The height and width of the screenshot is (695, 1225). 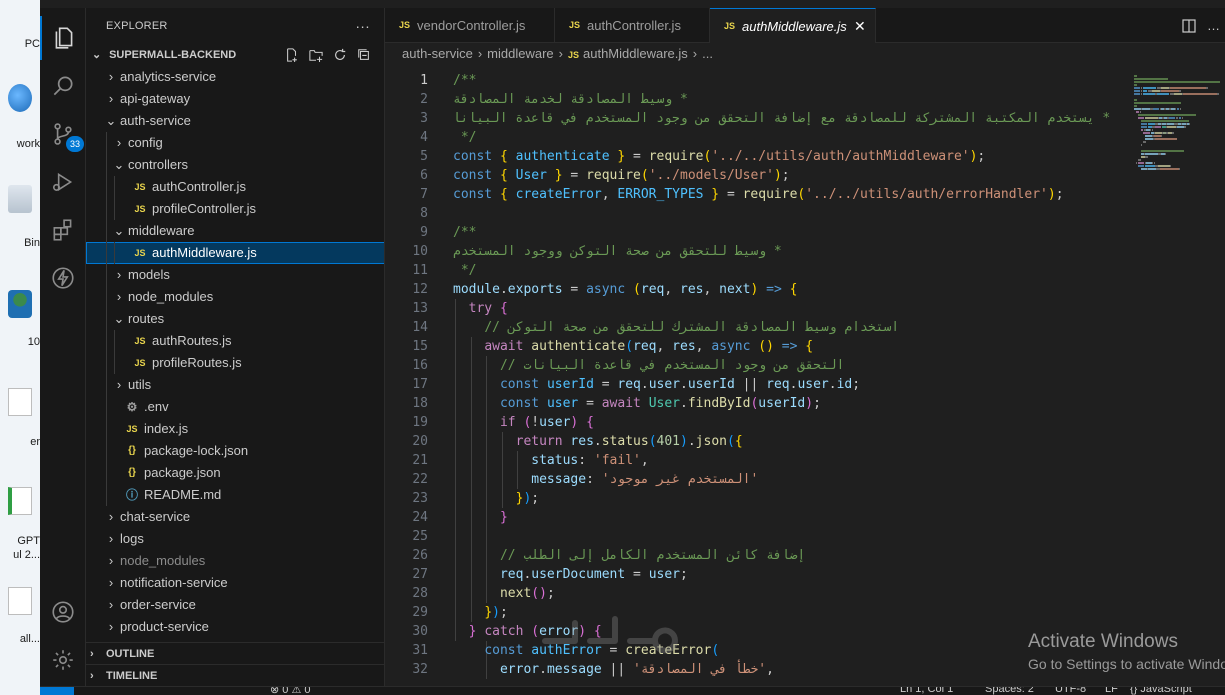 What do you see at coordinates (235, 341) in the screenshot?
I see `tree-item: JS authRoutes.js` at bounding box center [235, 341].